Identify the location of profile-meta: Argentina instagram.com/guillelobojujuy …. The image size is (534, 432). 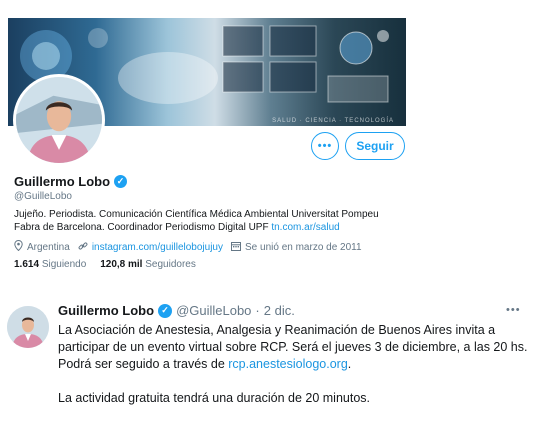
(188, 246).